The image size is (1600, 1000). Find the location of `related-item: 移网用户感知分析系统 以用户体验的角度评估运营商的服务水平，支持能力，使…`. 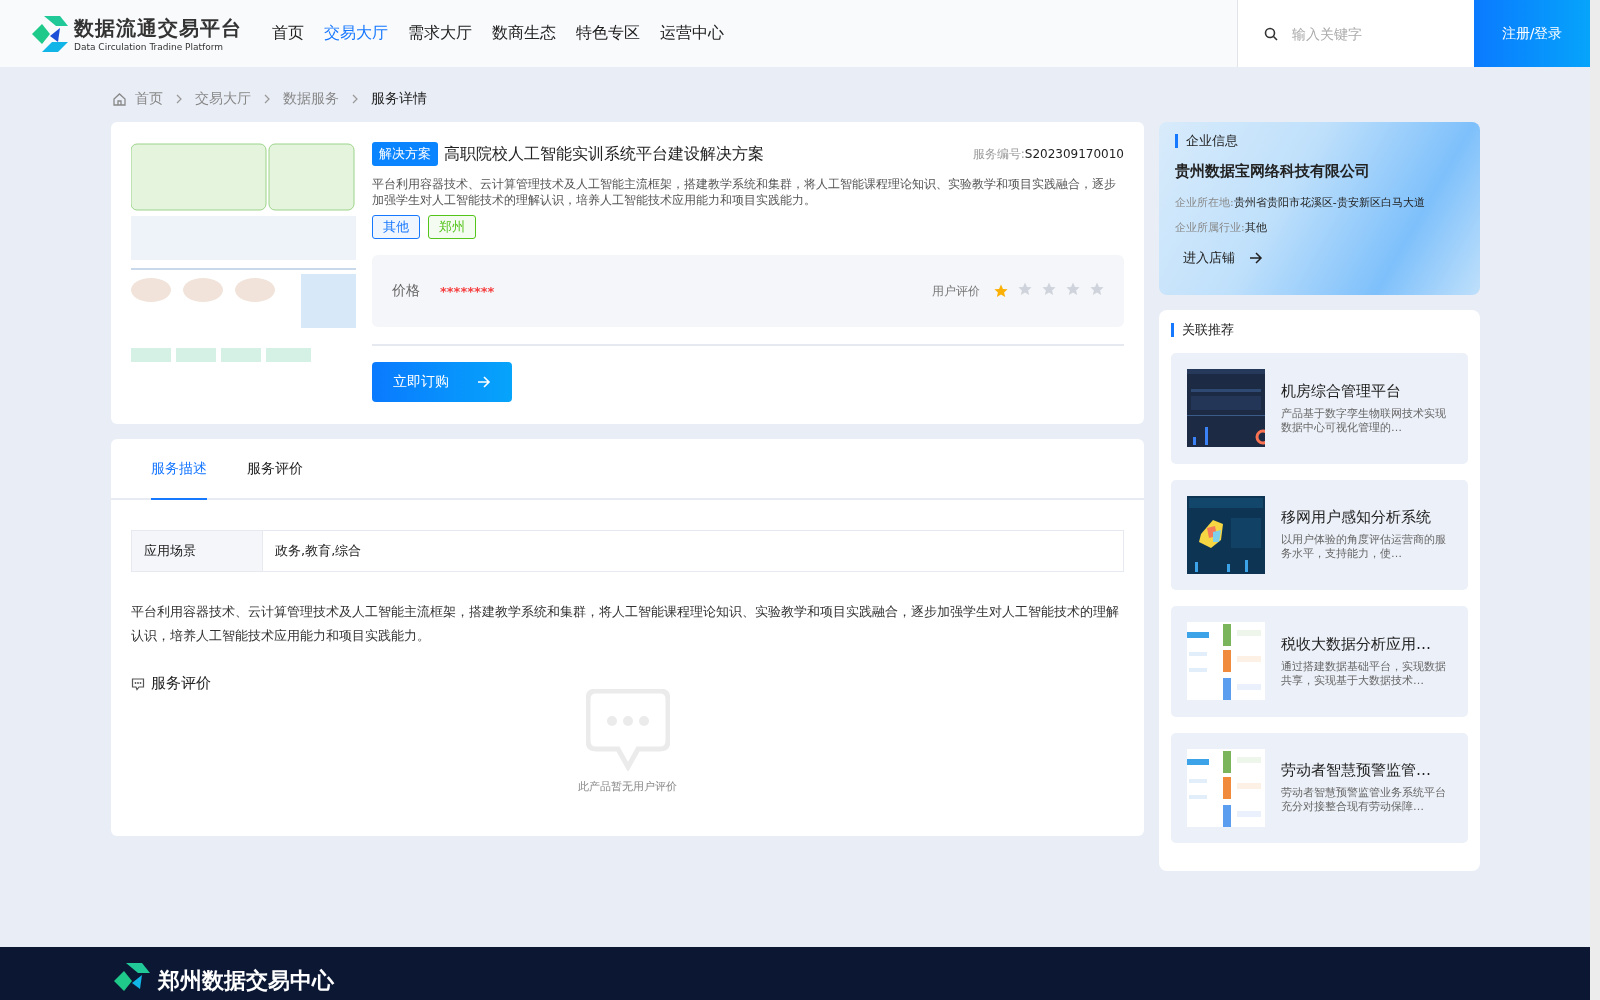

related-item: 移网用户感知分析系统 以用户体验的角度评估运营商的服务水平，支持能力，使… is located at coordinates (1319, 534).